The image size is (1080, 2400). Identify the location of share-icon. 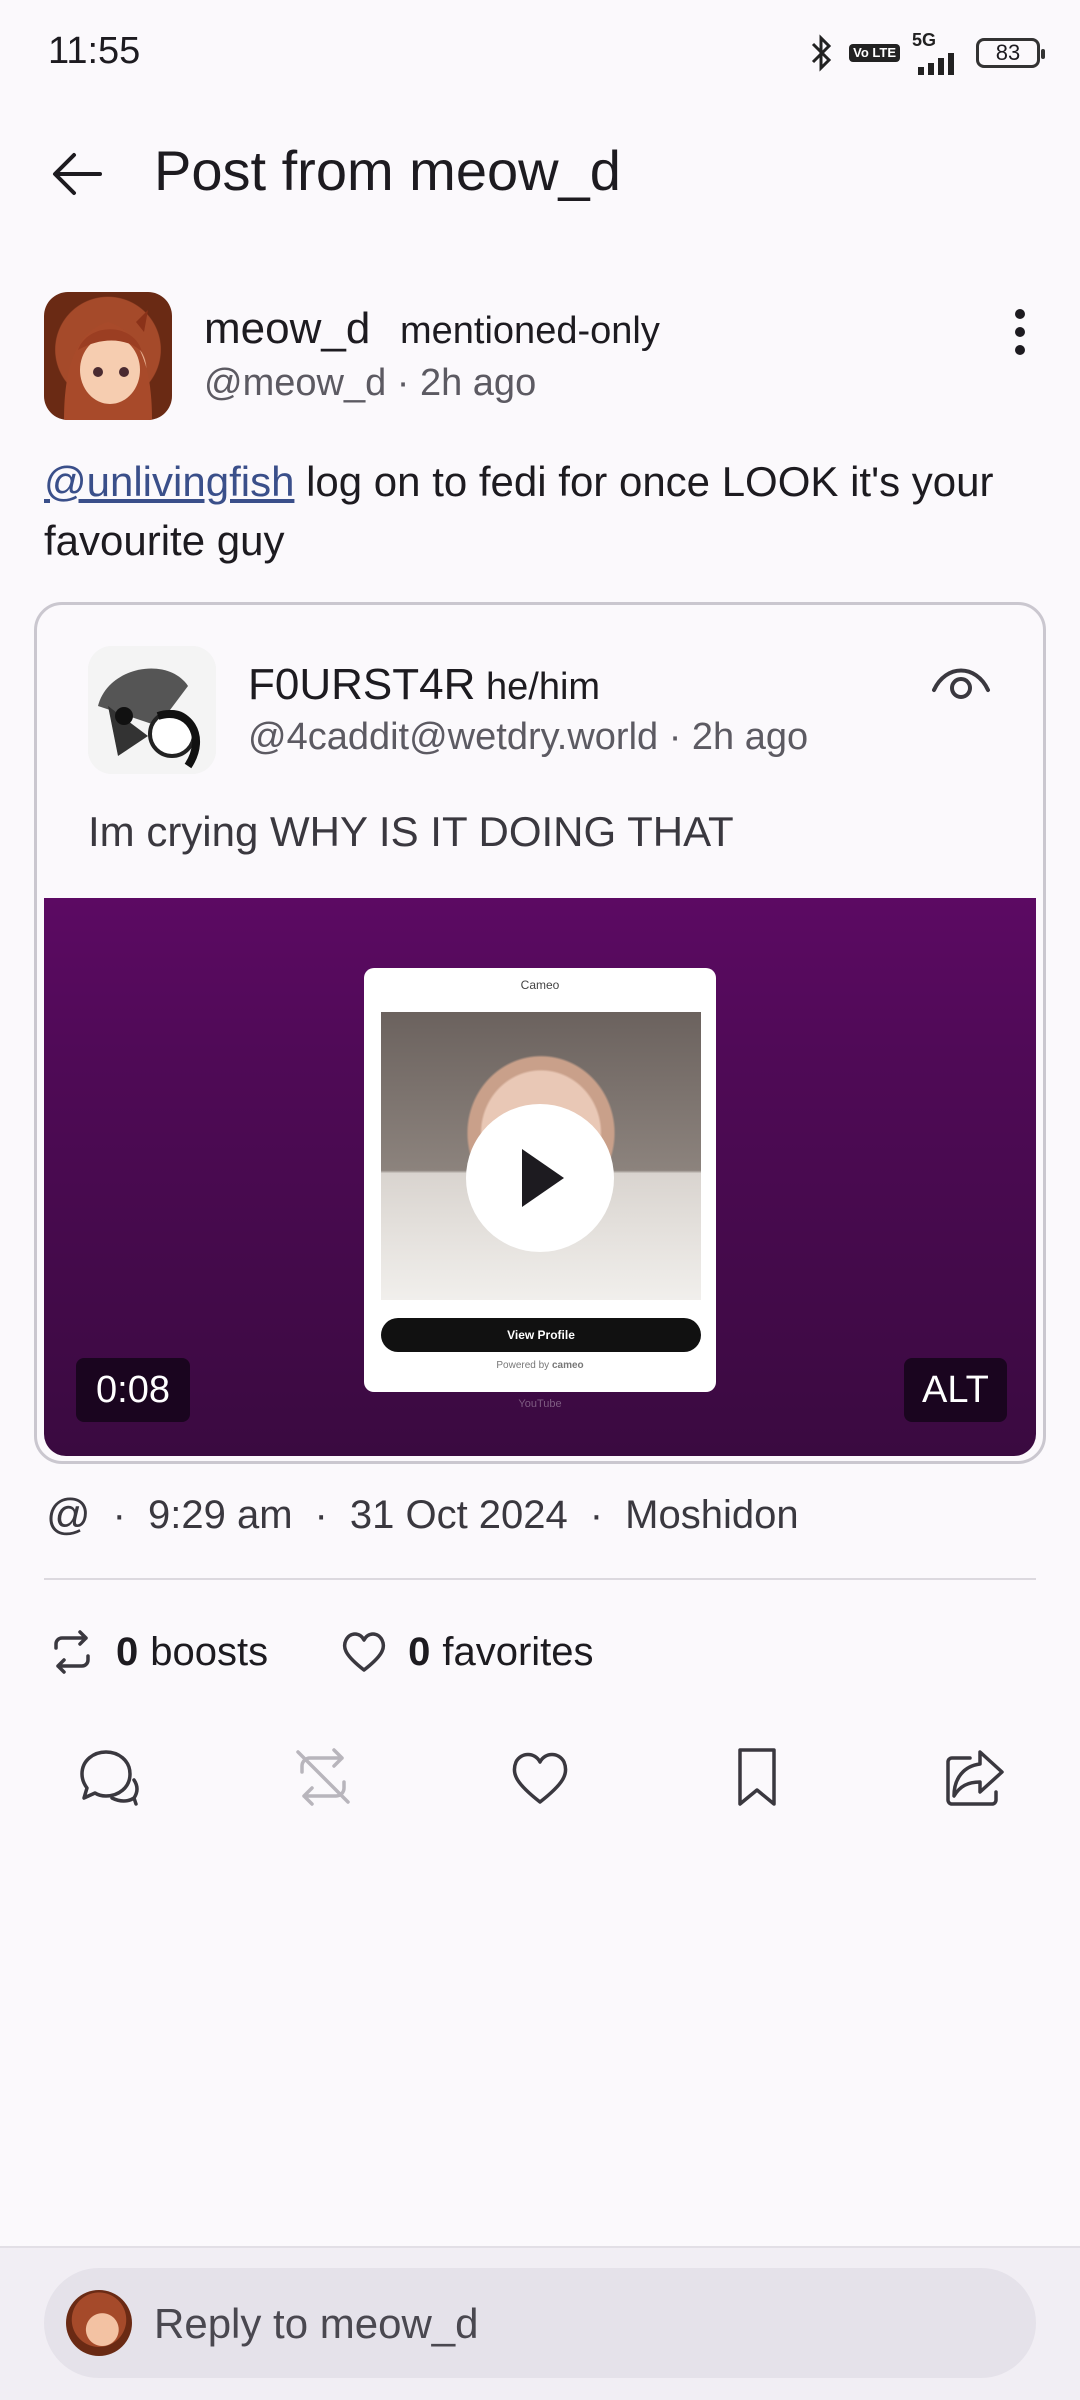
(975, 1778).